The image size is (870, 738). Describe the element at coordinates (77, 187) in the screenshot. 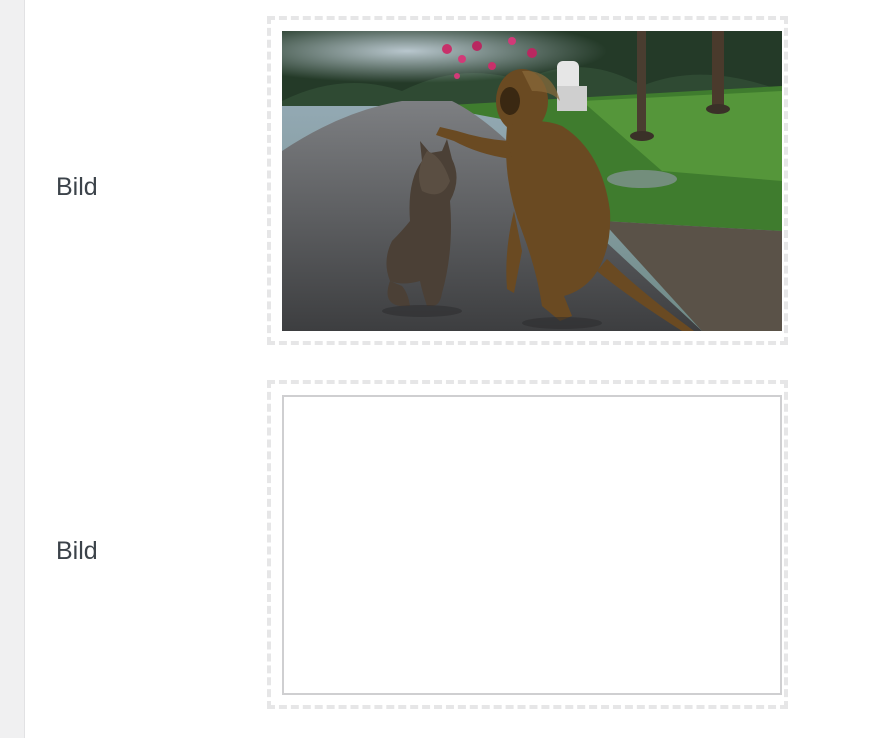

I see `field-label-image-1: Bild` at that location.